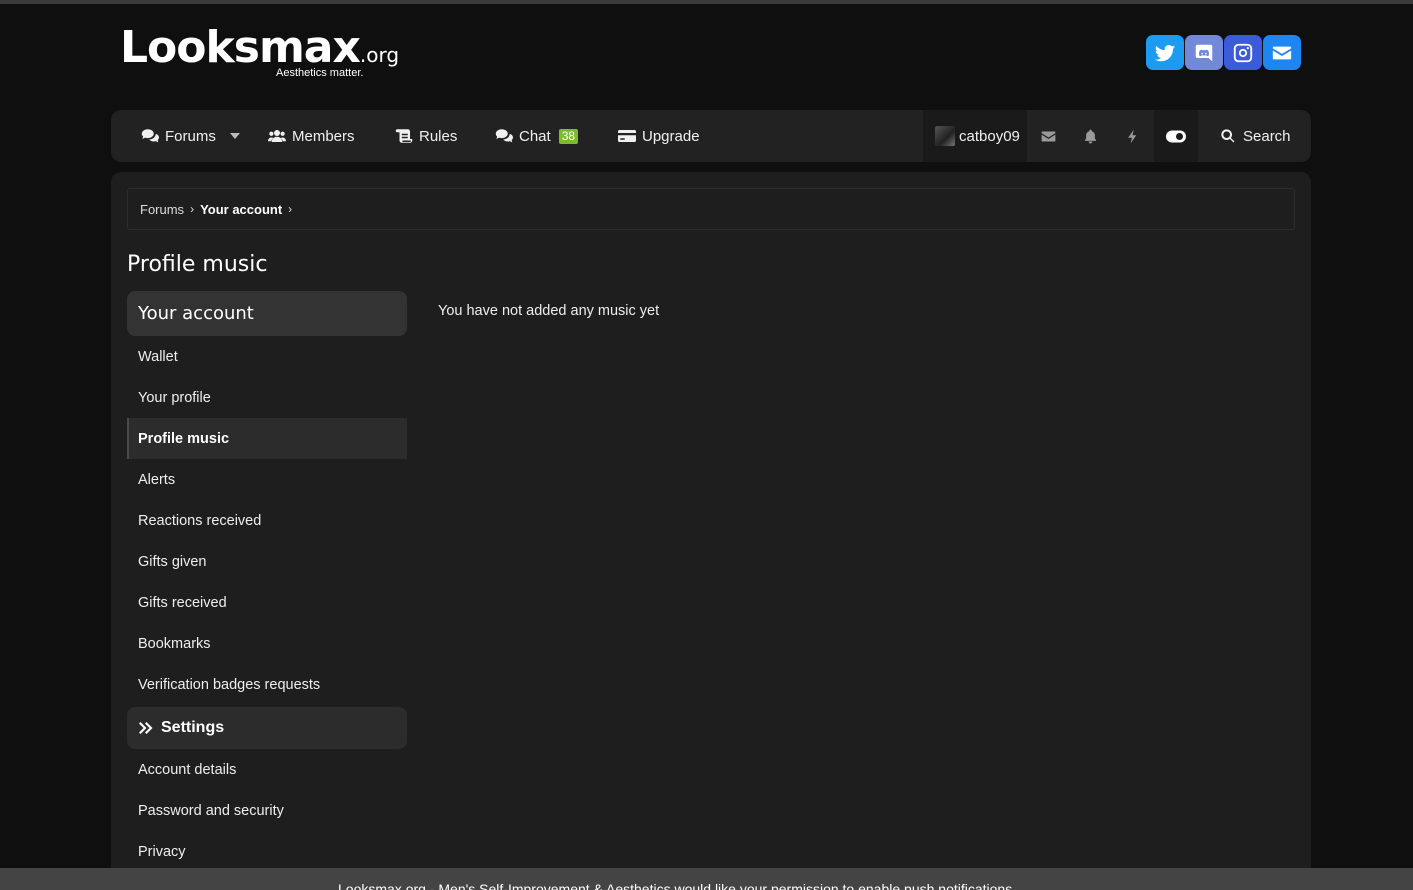 This screenshot has height=890, width=1413. Describe the element at coordinates (150, 136) in the screenshot. I see `comments-icon` at that location.